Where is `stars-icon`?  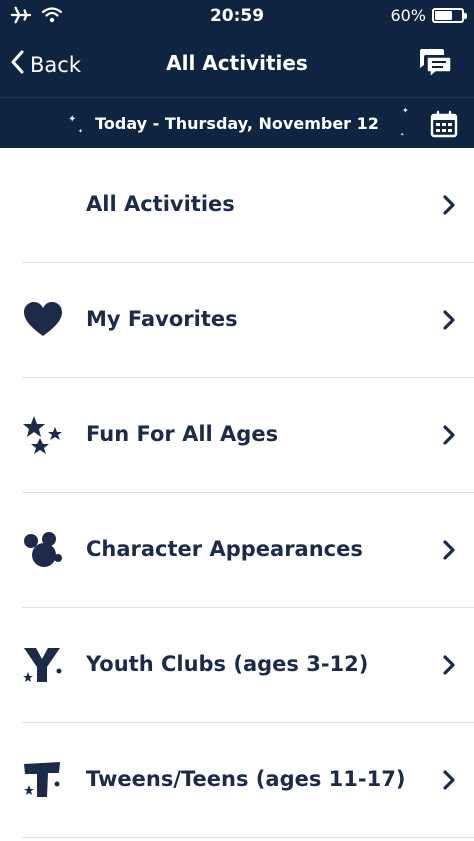 stars-icon is located at coordinates (43, 435).